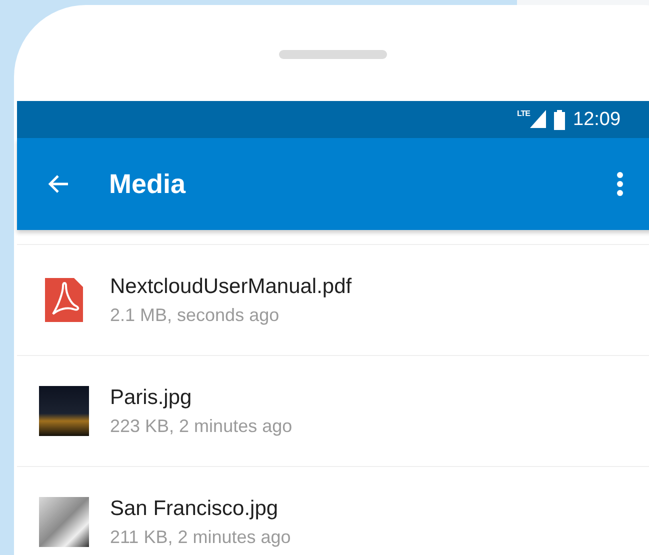  Describe the element at coordinates (195, 508) in the screenshot. I see `file-name: San Francisco.jpg` at that location.